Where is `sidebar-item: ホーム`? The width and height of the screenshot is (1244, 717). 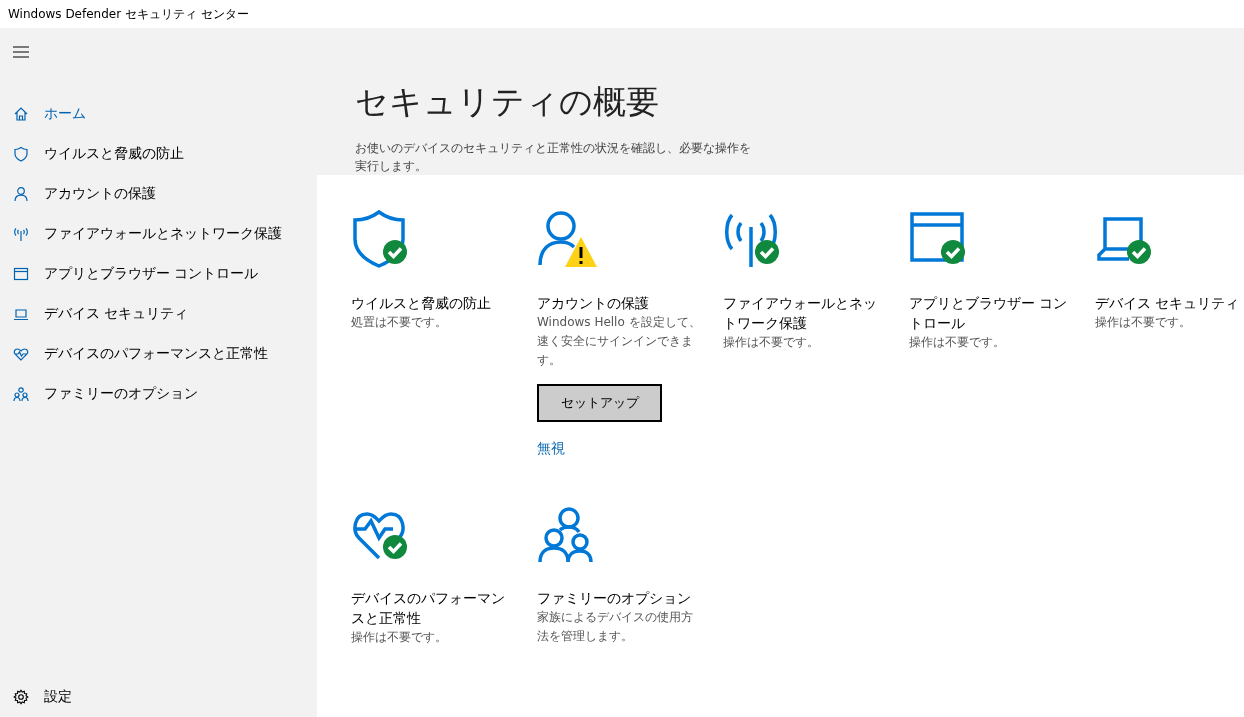 sidebar-item: ホーム is located at coordinates (158, 114).